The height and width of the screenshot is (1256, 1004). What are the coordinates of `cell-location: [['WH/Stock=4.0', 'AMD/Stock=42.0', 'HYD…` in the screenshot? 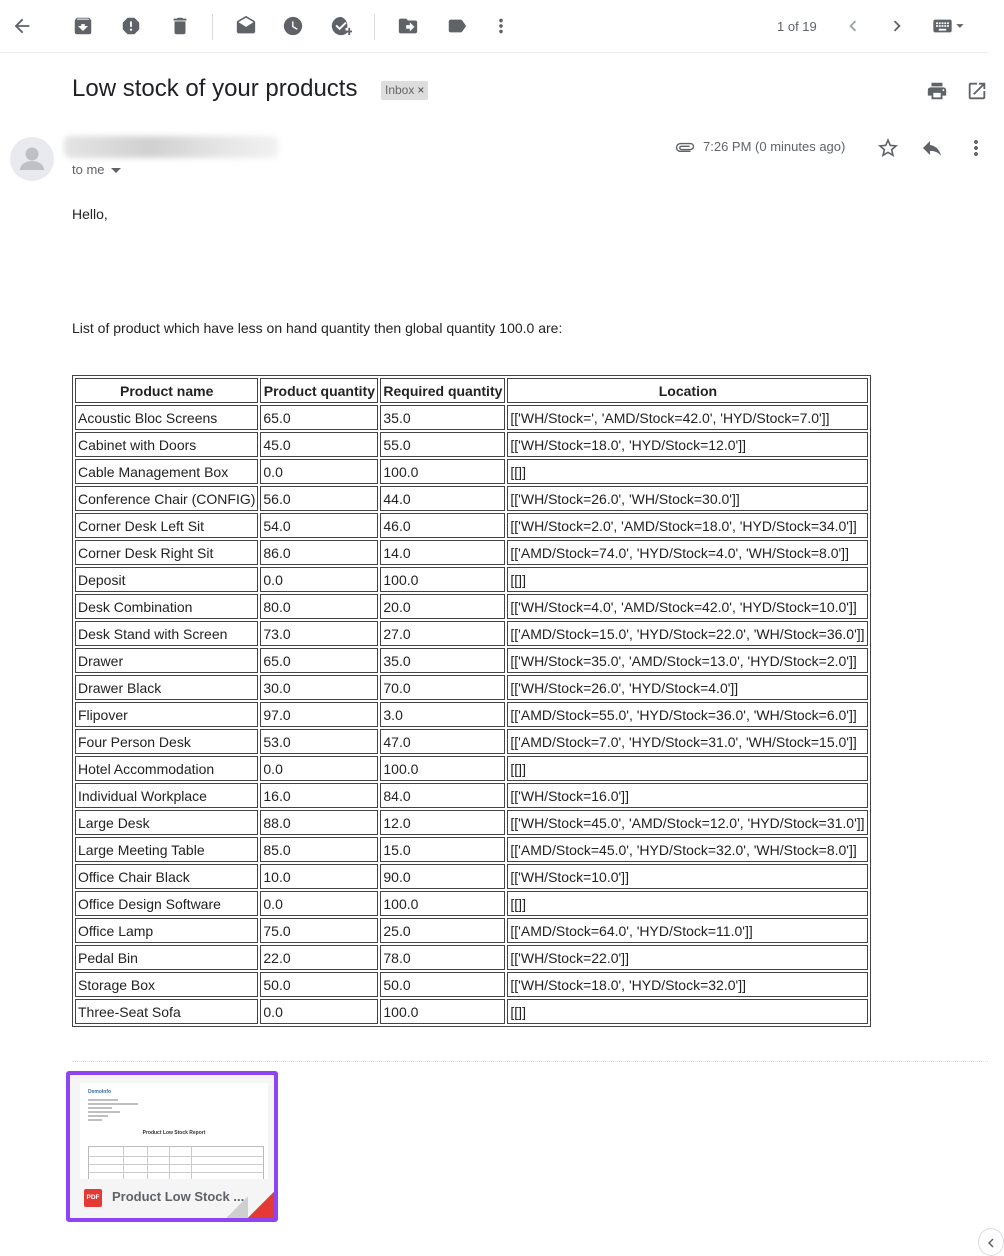 It's located at (688, 606).